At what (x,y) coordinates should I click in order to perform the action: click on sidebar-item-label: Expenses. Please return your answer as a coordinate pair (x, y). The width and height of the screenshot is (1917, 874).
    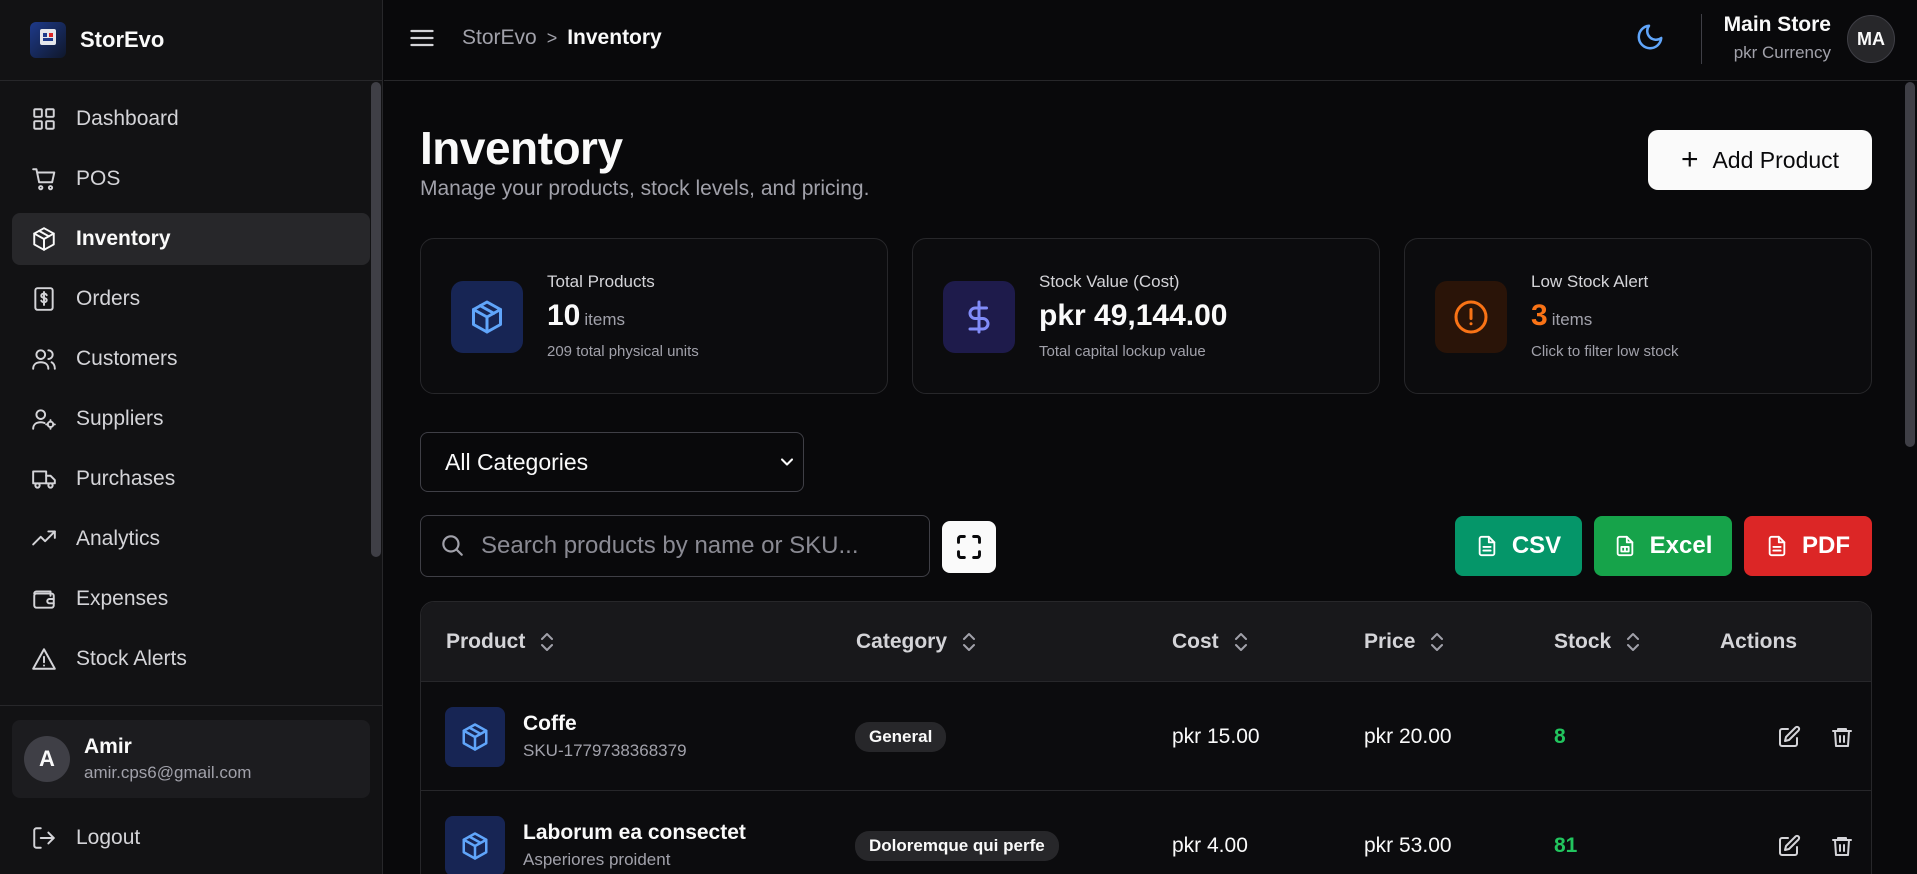
    Looking at the image, I should click on (122, 598).